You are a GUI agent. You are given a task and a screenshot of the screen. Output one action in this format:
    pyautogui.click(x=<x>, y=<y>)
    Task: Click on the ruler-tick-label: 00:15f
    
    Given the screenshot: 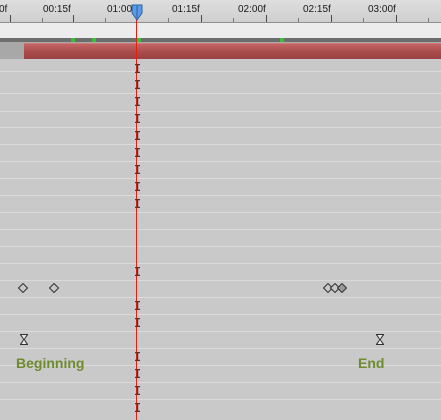 What is the action you would take?
    pyautogui.click(x=57, y=9)
    